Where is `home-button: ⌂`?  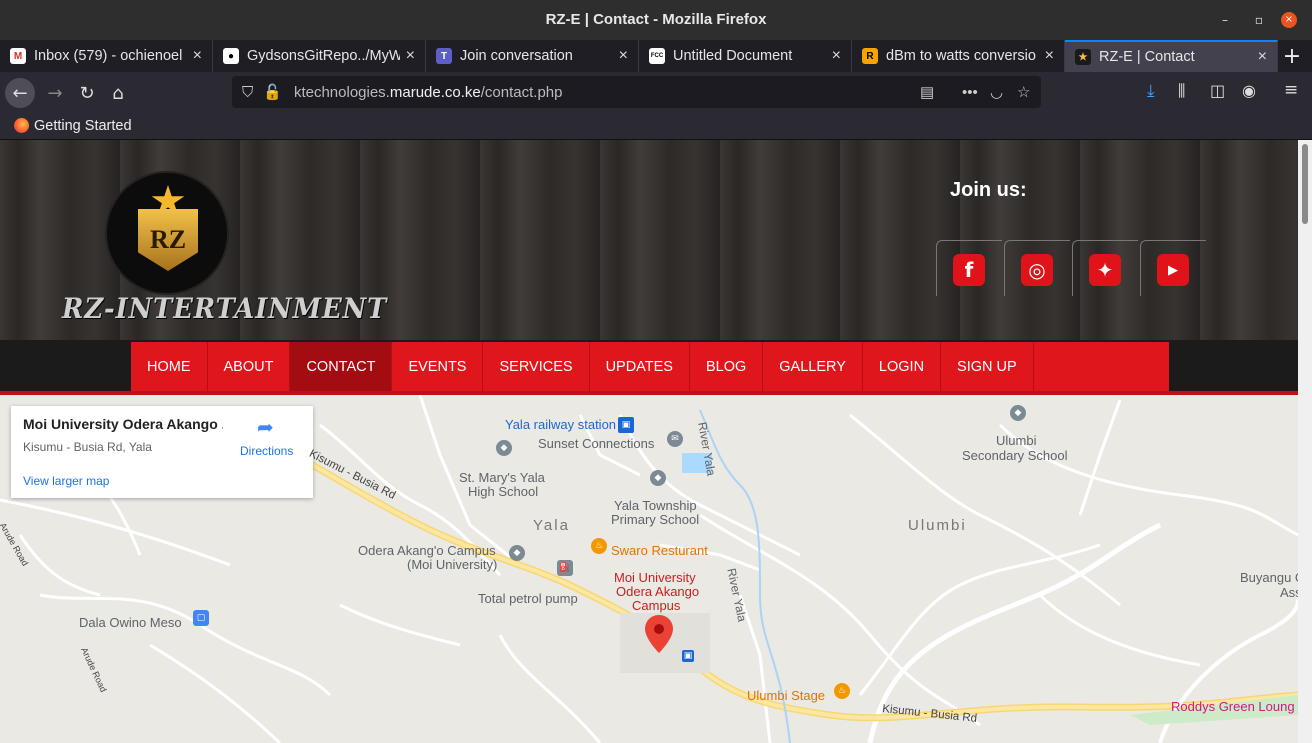
home-button: ⌂ is located at coordinates (118, 93).